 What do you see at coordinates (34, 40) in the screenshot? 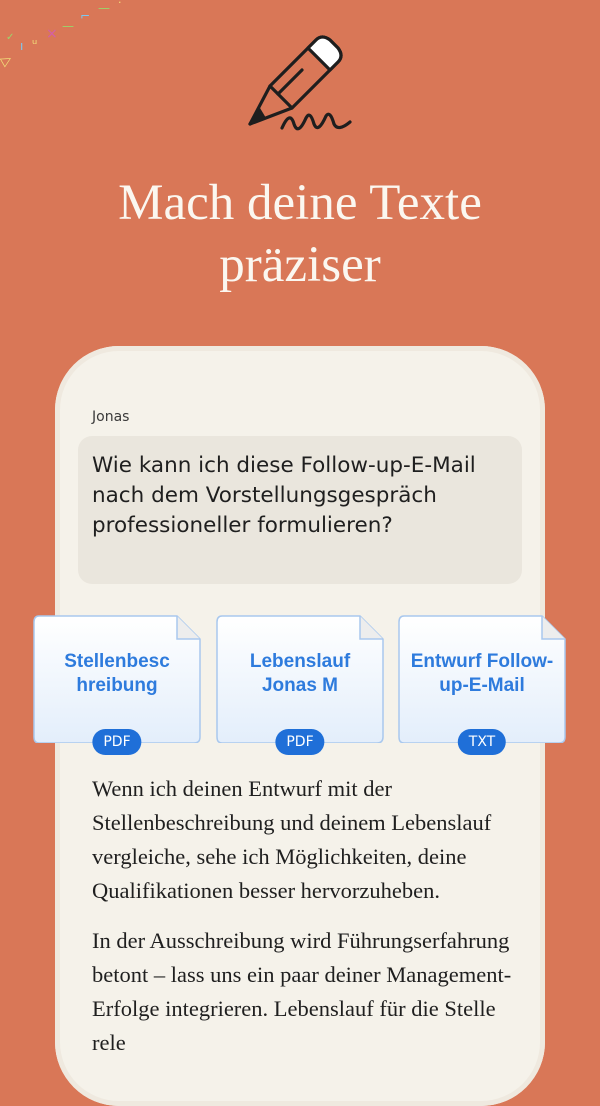
I see `svg-text: ᵤ` at bounding box center [34, 40].